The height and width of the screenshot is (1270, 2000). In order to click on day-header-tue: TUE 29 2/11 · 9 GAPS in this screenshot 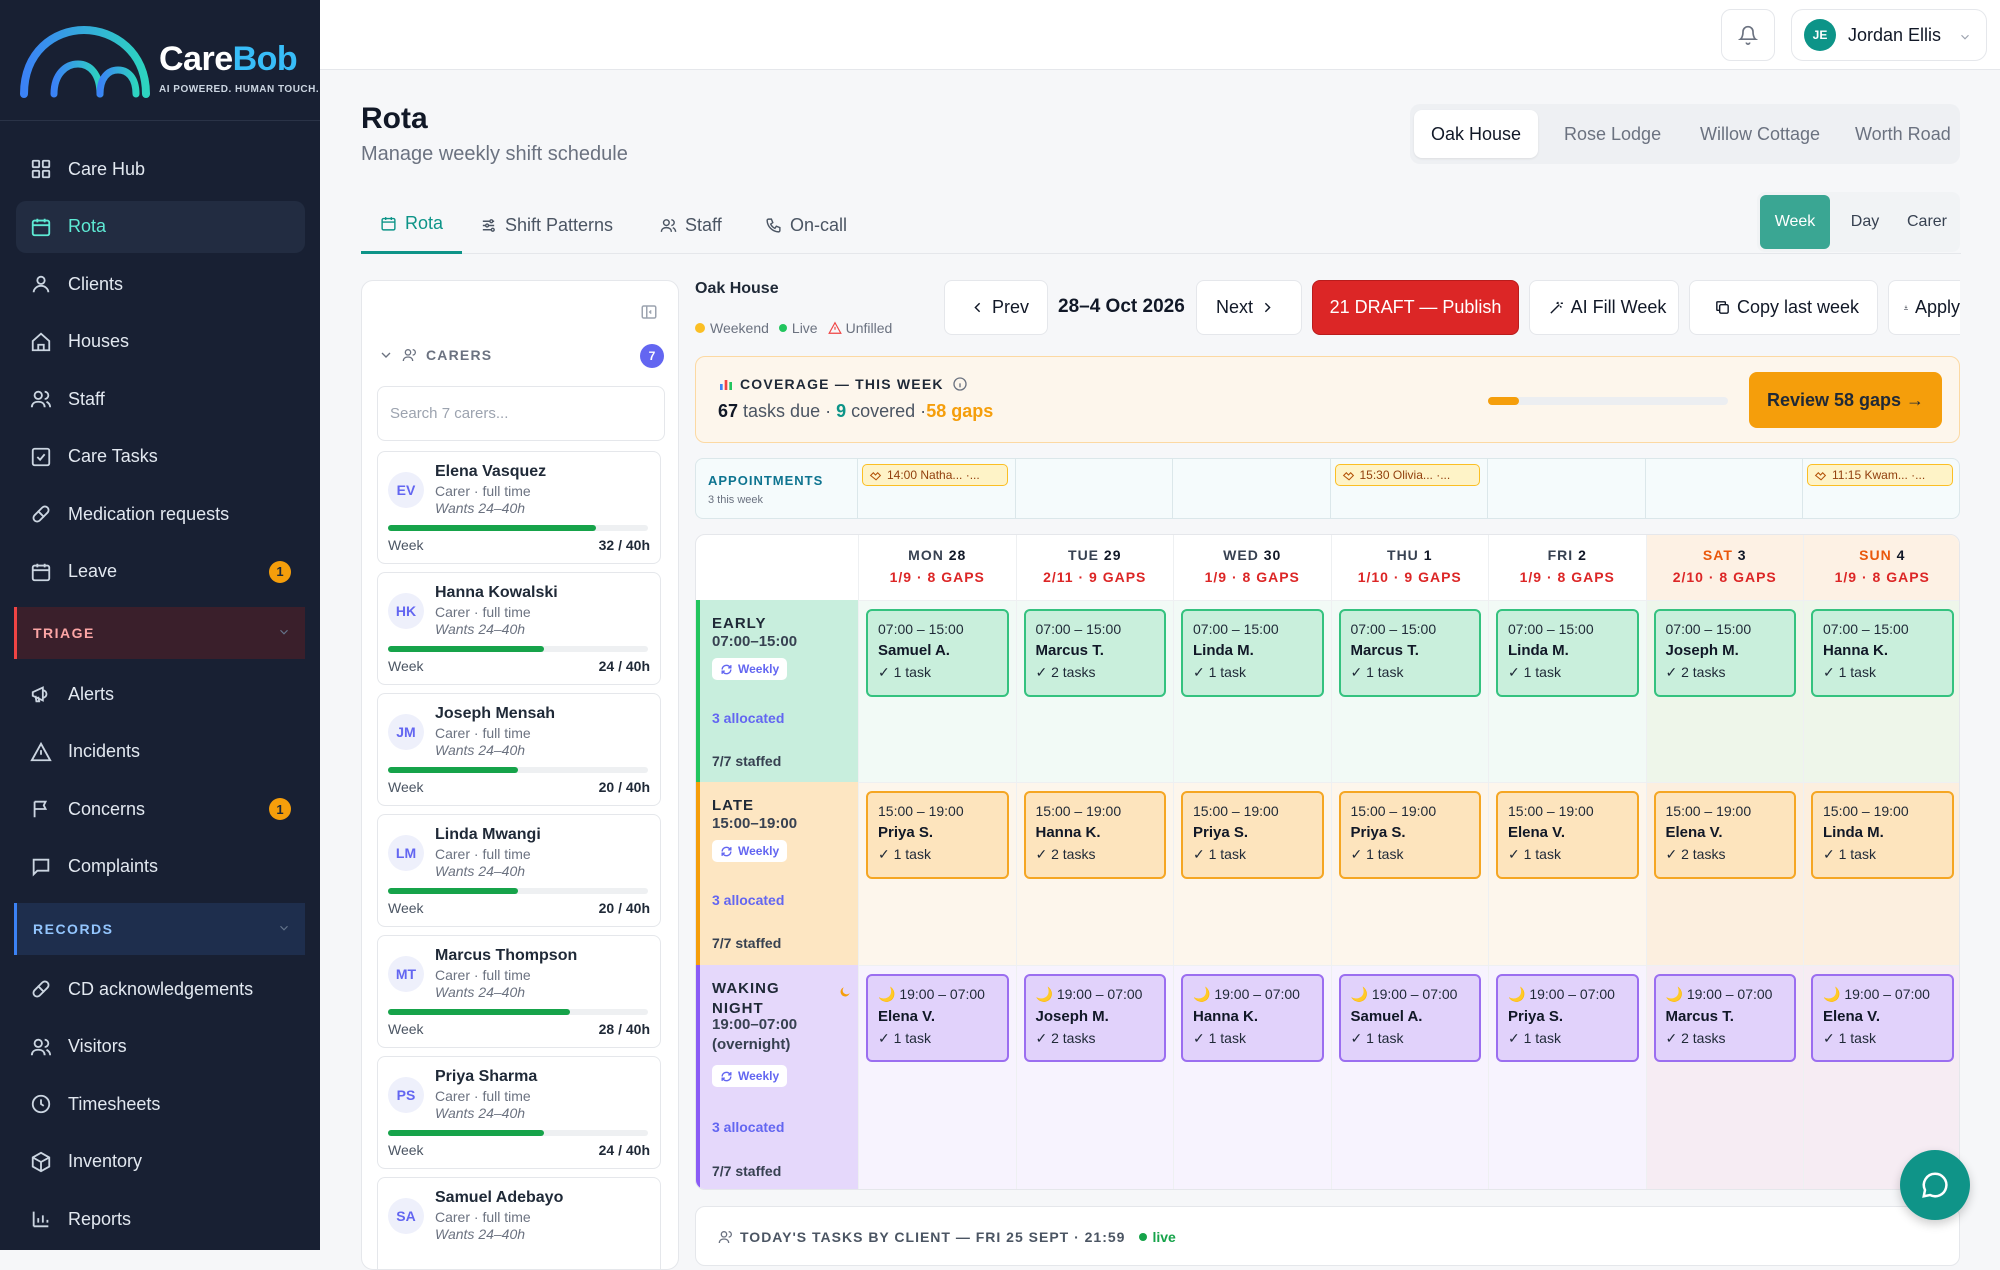, I will do `click(1094, 567)`.